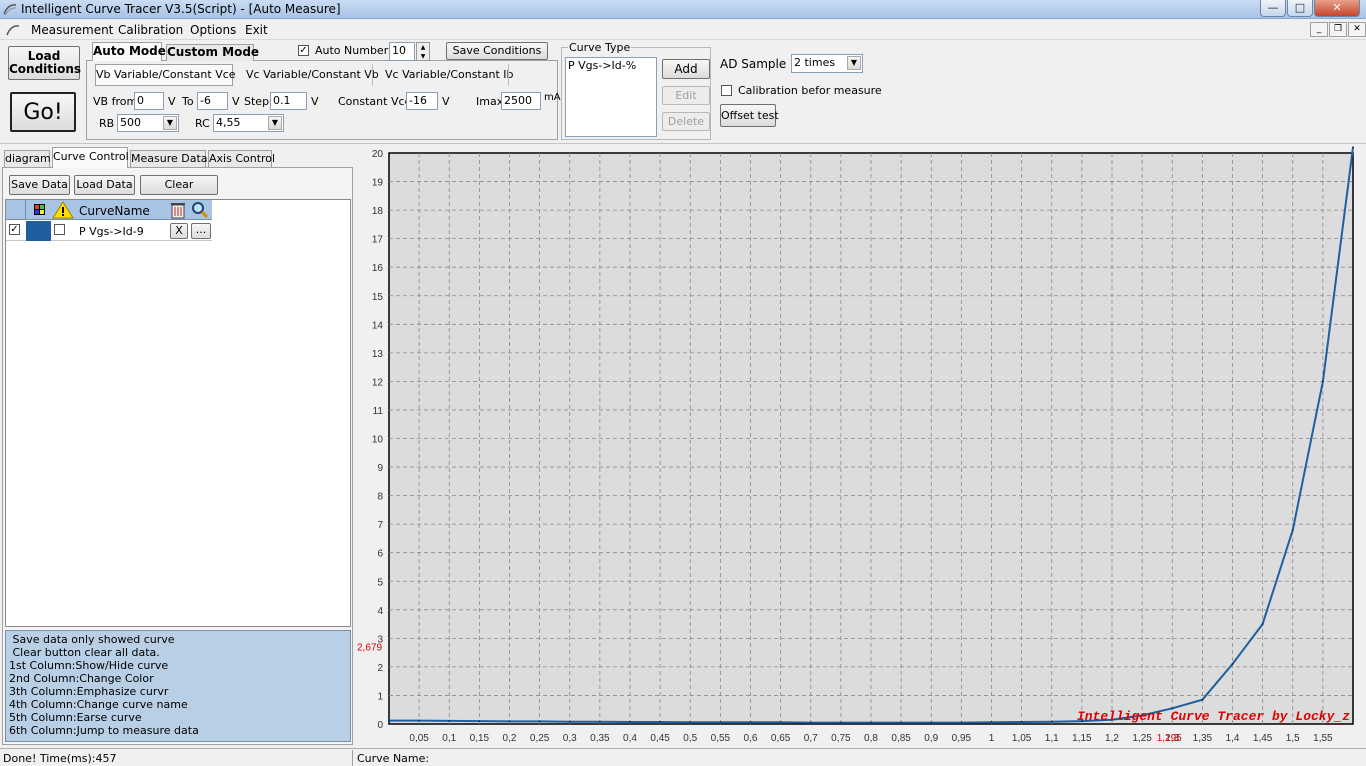 This screenshot has height=766, width=1366. What do you see at coordinates (248, 123) in the screenshot?
I see `rc-select: 4,55 ▼` at bounding box center [248, 123].